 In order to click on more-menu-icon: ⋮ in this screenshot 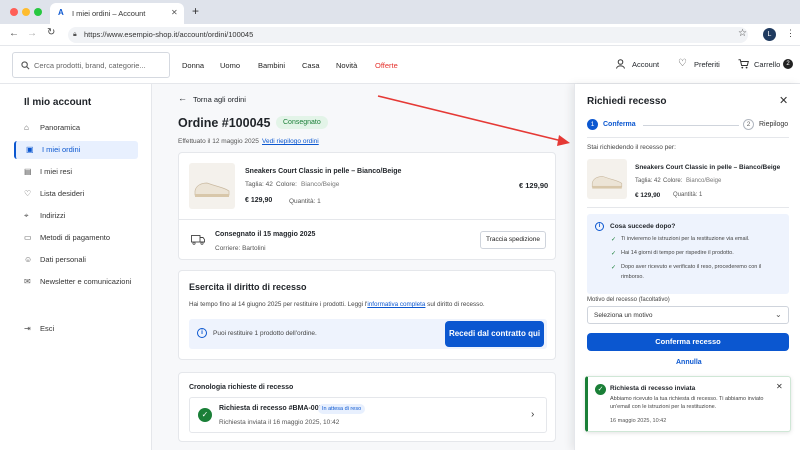, I will do `click(790, 33)`.